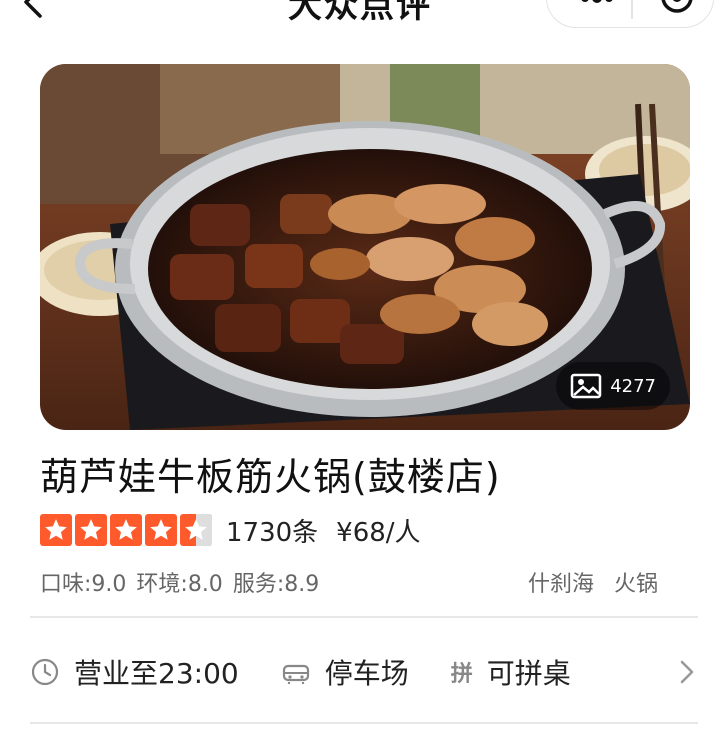  I want to click on environment-score: 环境:8.0, so click(179, 584).